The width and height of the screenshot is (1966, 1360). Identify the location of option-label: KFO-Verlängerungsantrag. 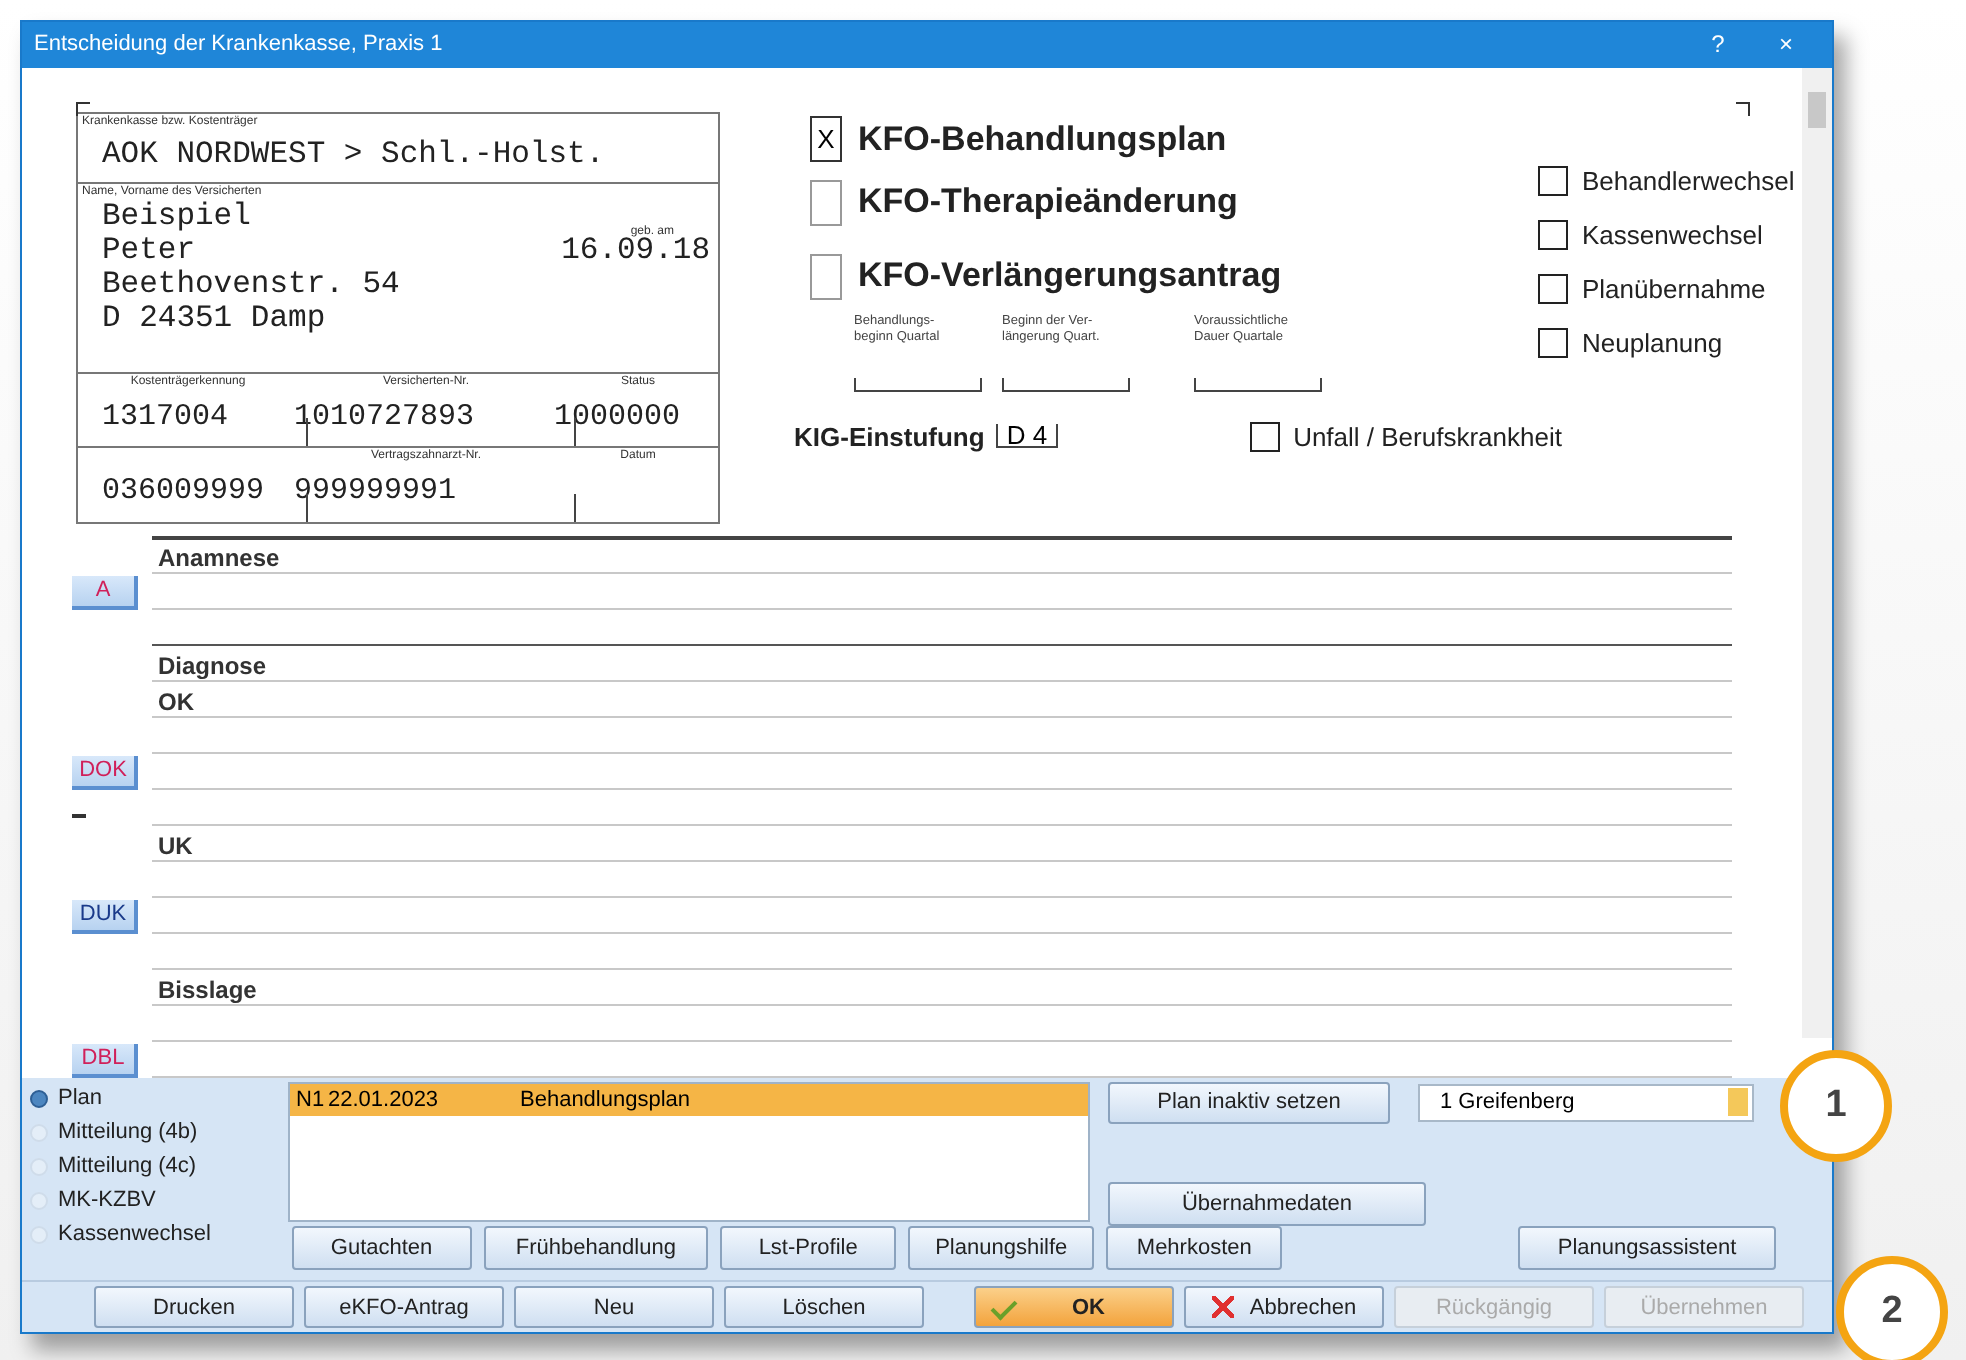
(1070, 276).